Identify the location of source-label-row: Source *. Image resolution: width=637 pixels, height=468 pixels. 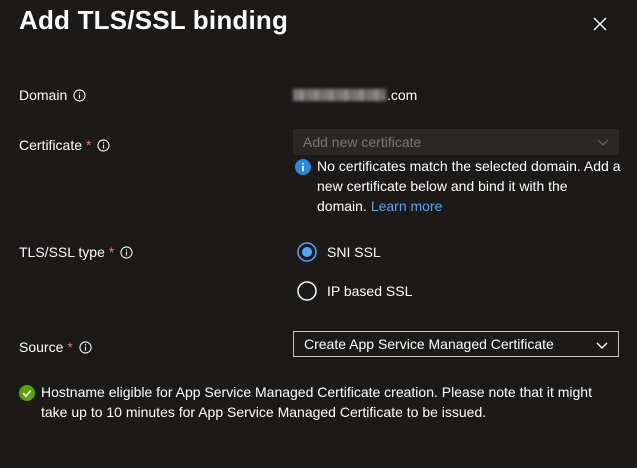
(55, 347).